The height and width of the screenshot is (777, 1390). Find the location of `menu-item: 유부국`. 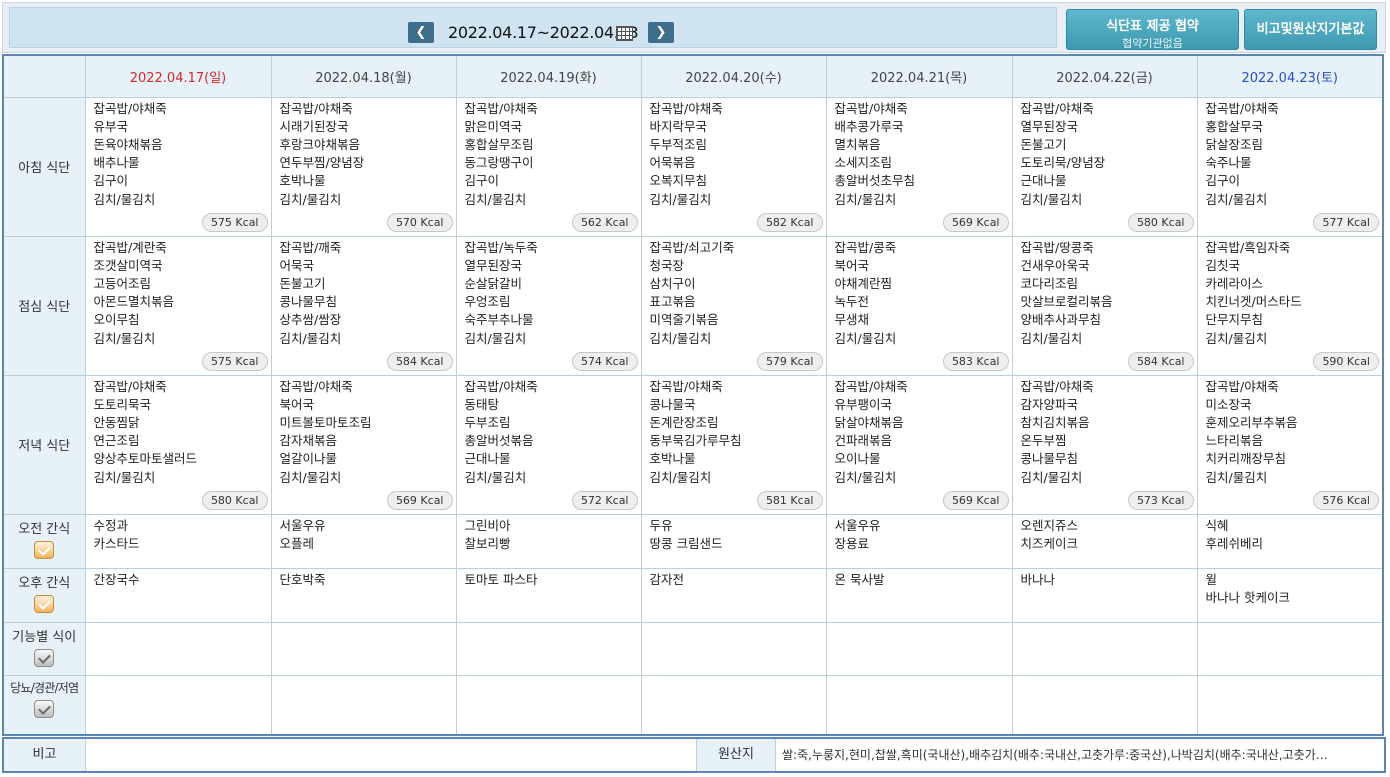

menu-item: 유부국 is located at coordinates (111, 126).